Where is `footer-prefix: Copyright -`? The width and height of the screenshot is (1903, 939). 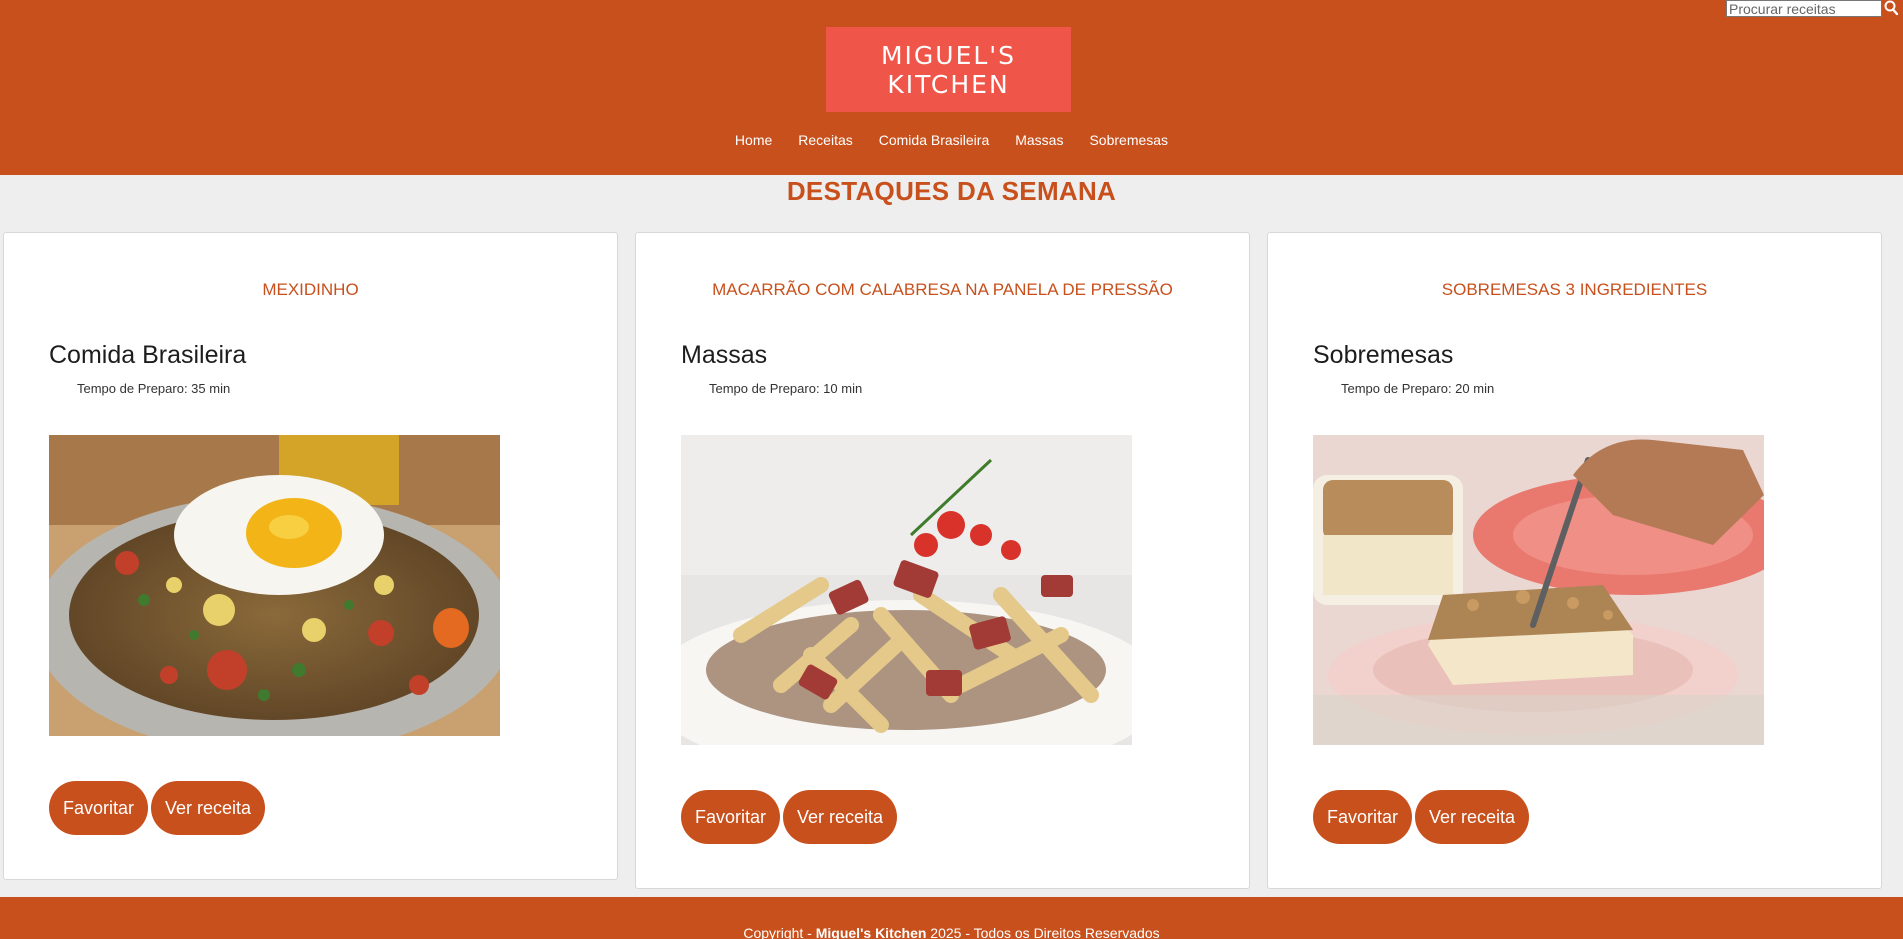 footer-prefix: Copyright - is located at coordinates (779, 932).